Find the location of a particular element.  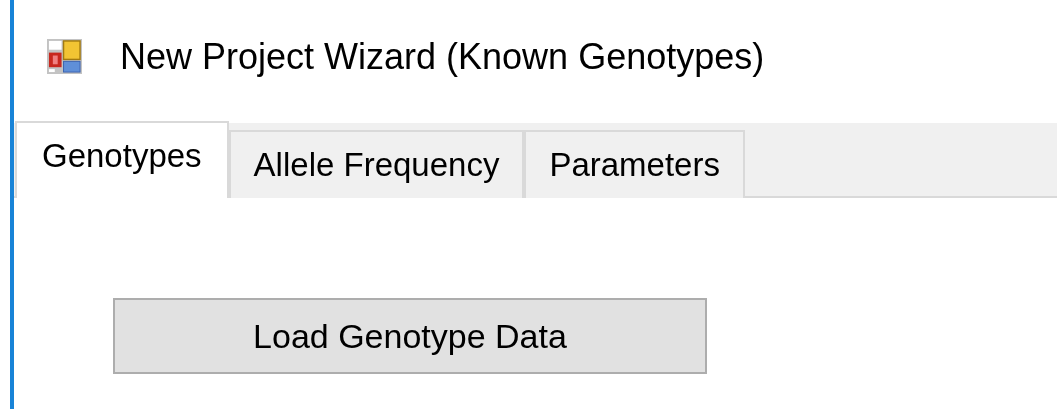

tab: Genotypes is located at coordinates (122, 159).